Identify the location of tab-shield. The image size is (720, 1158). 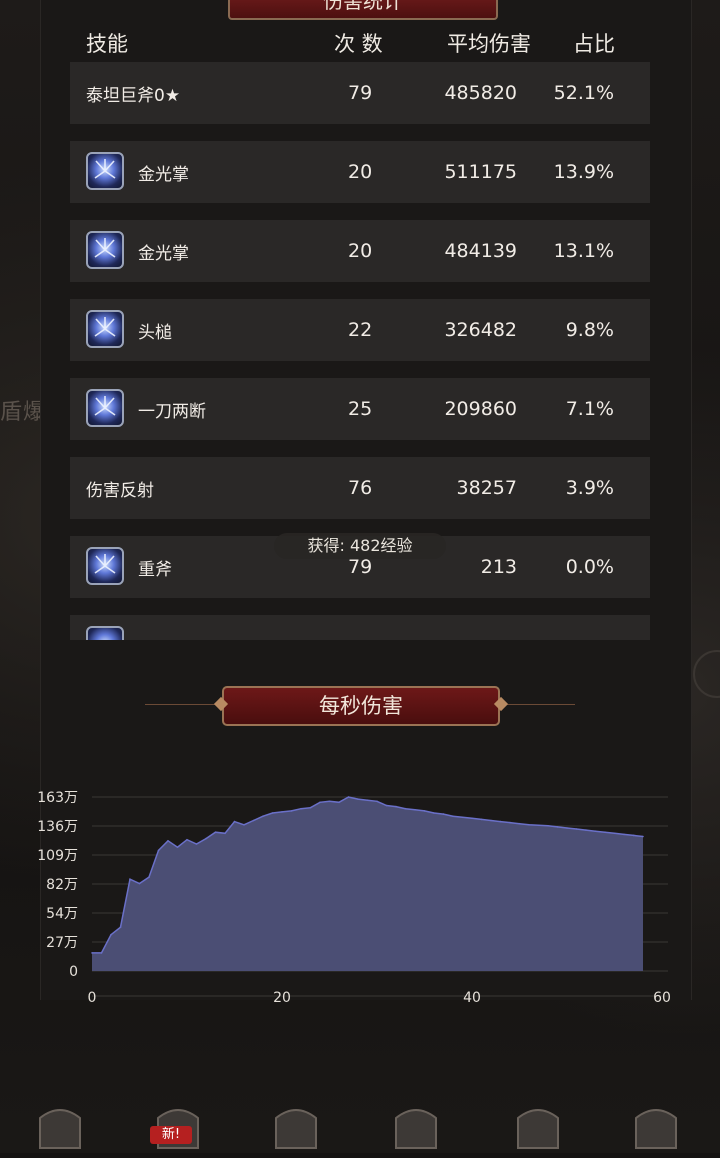
(296, 1126).